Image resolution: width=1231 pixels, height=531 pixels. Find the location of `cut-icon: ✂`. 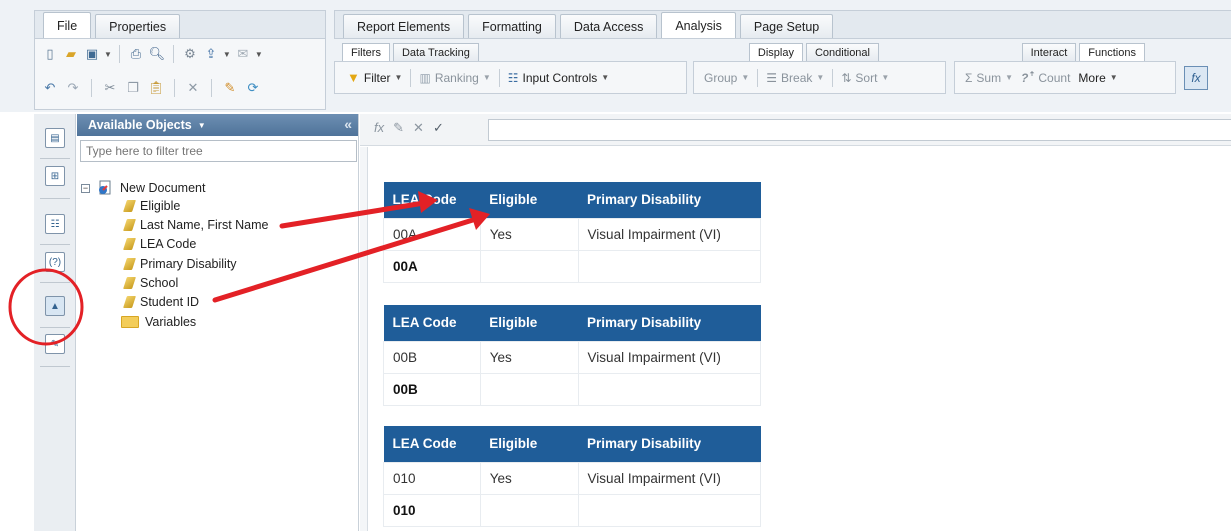

cut-icon: ✂ is located at coordinates (110, 88).